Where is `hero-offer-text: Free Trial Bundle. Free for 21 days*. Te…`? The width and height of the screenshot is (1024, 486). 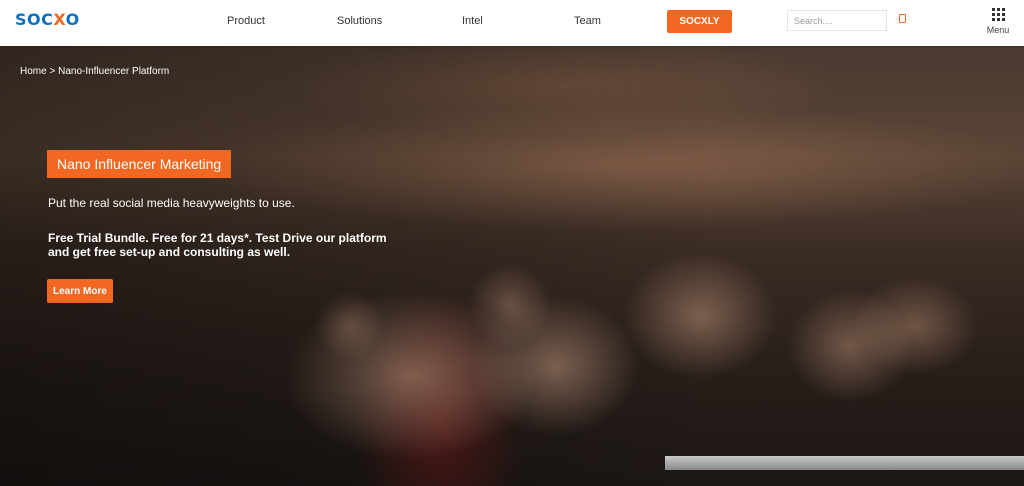
hero-offer-text: Free Trial Bundle. Free for 21 days*. Te… is located at coordinates (233, 245).